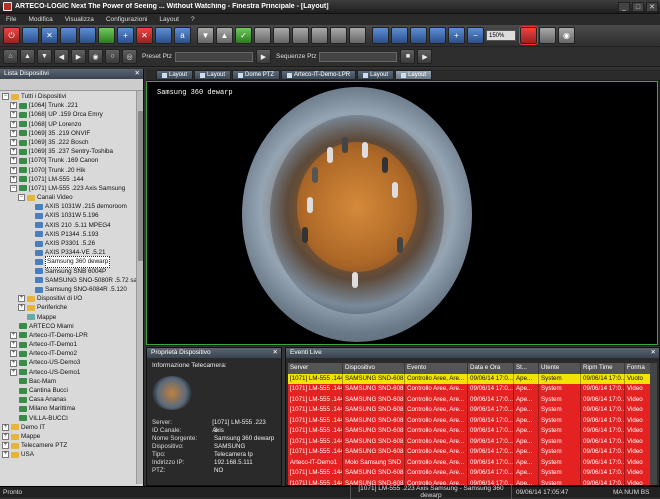 Image resolution: width=660 pixels, height=499 pixels. Describe the element at coordinates (71, 170) in the screenshot. I see `tree-item: + [1070] Trunk .20 Hik` at that location.